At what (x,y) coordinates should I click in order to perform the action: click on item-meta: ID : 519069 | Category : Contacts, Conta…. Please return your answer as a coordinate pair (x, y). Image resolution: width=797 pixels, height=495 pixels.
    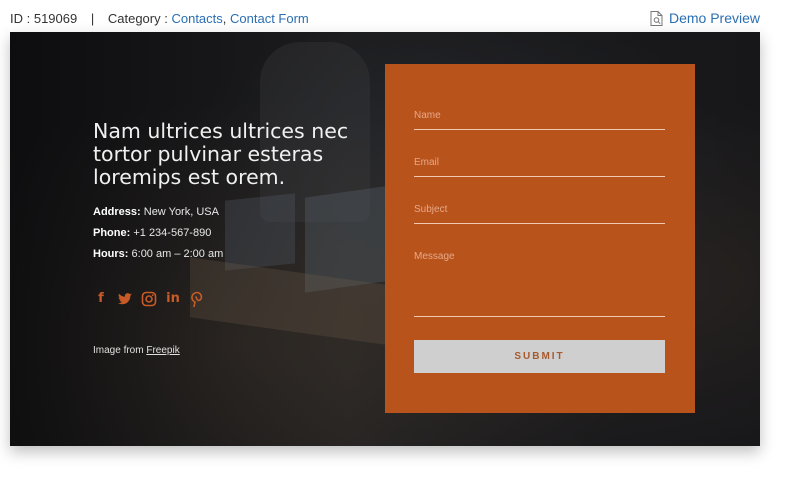
    Looking at the image, I should click on (159, 18).